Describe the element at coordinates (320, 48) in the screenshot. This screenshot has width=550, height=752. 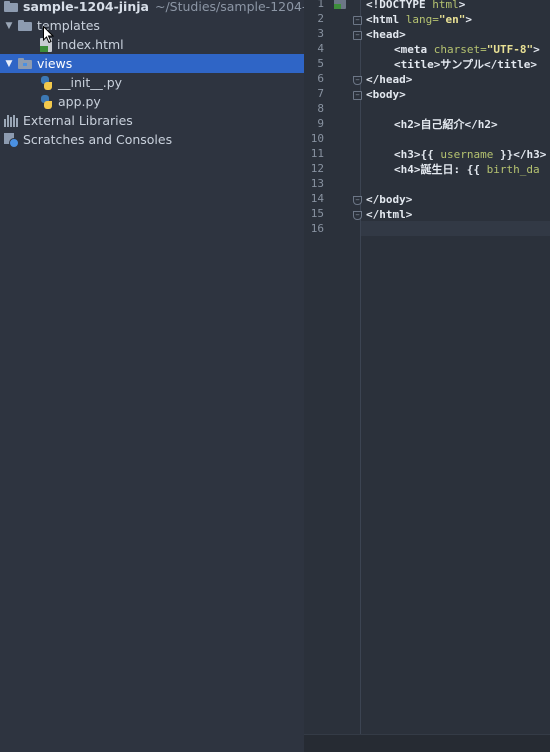
I see `line-number: 4` at that location.